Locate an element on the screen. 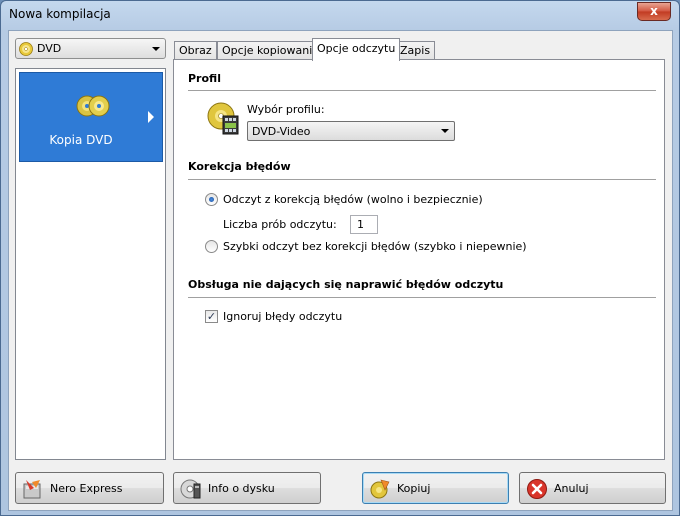  cancel-button: Anuluj is located at coordinates (592, 488).